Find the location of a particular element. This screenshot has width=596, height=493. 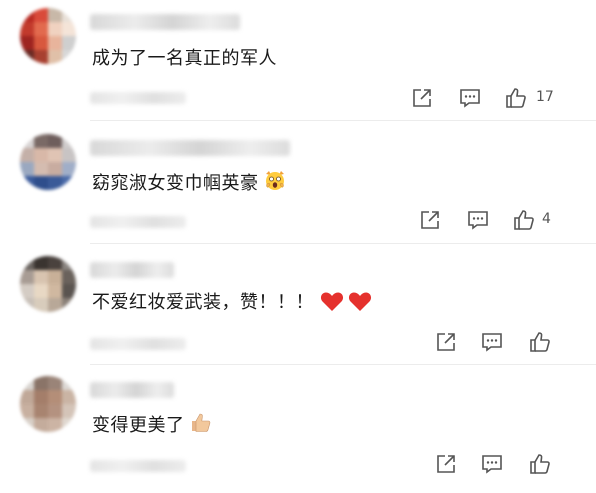

comment-text: 成为了一名真正的军人 is located at coordinates (184, 58).